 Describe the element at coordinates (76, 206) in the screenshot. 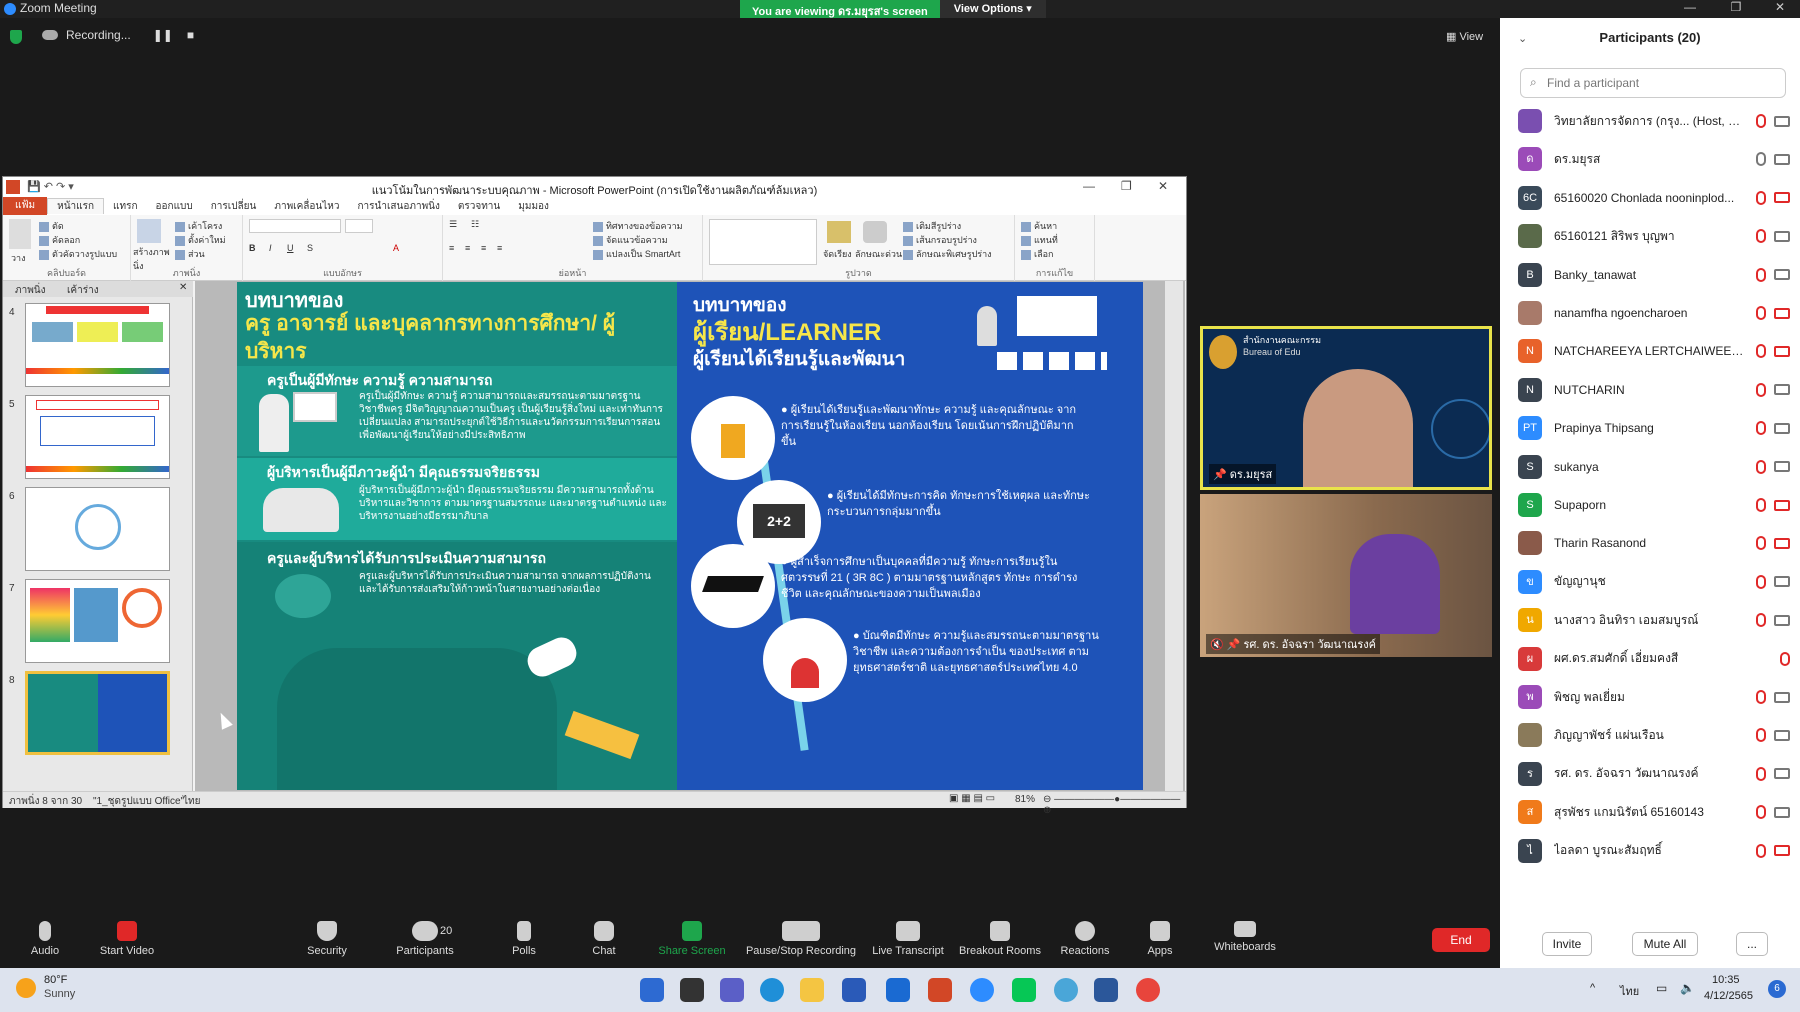

I see `tab-home: หน้าแรก` at that location.